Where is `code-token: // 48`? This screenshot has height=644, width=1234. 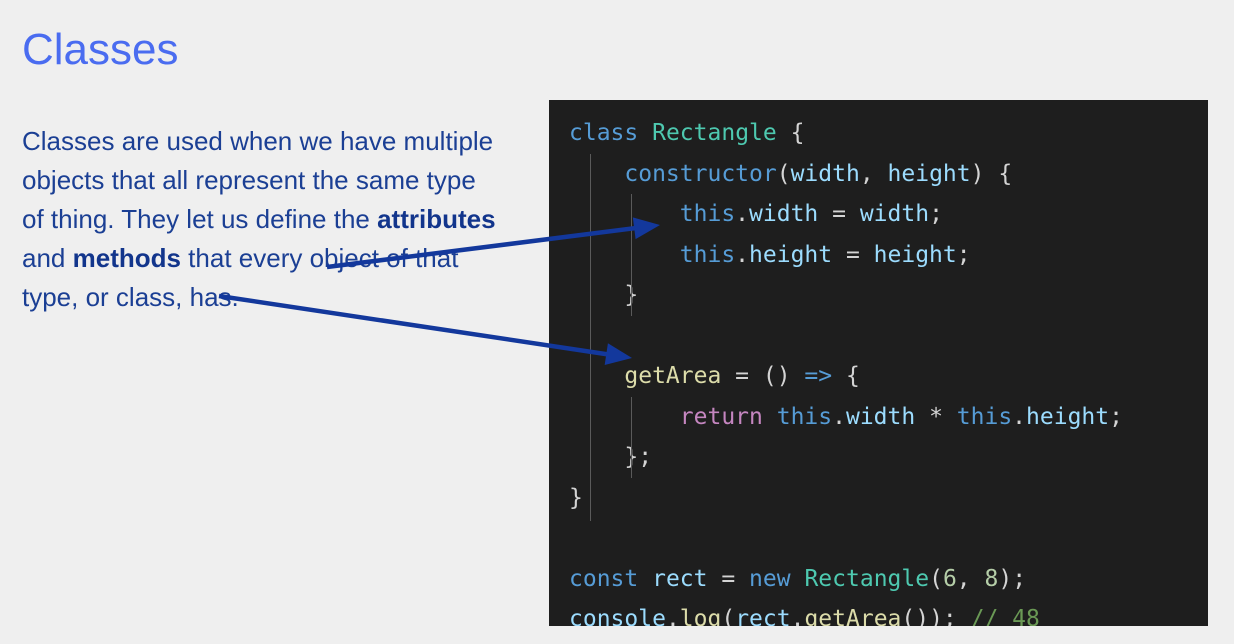
code-token: // 48 is located at coordinates (1005, 616).